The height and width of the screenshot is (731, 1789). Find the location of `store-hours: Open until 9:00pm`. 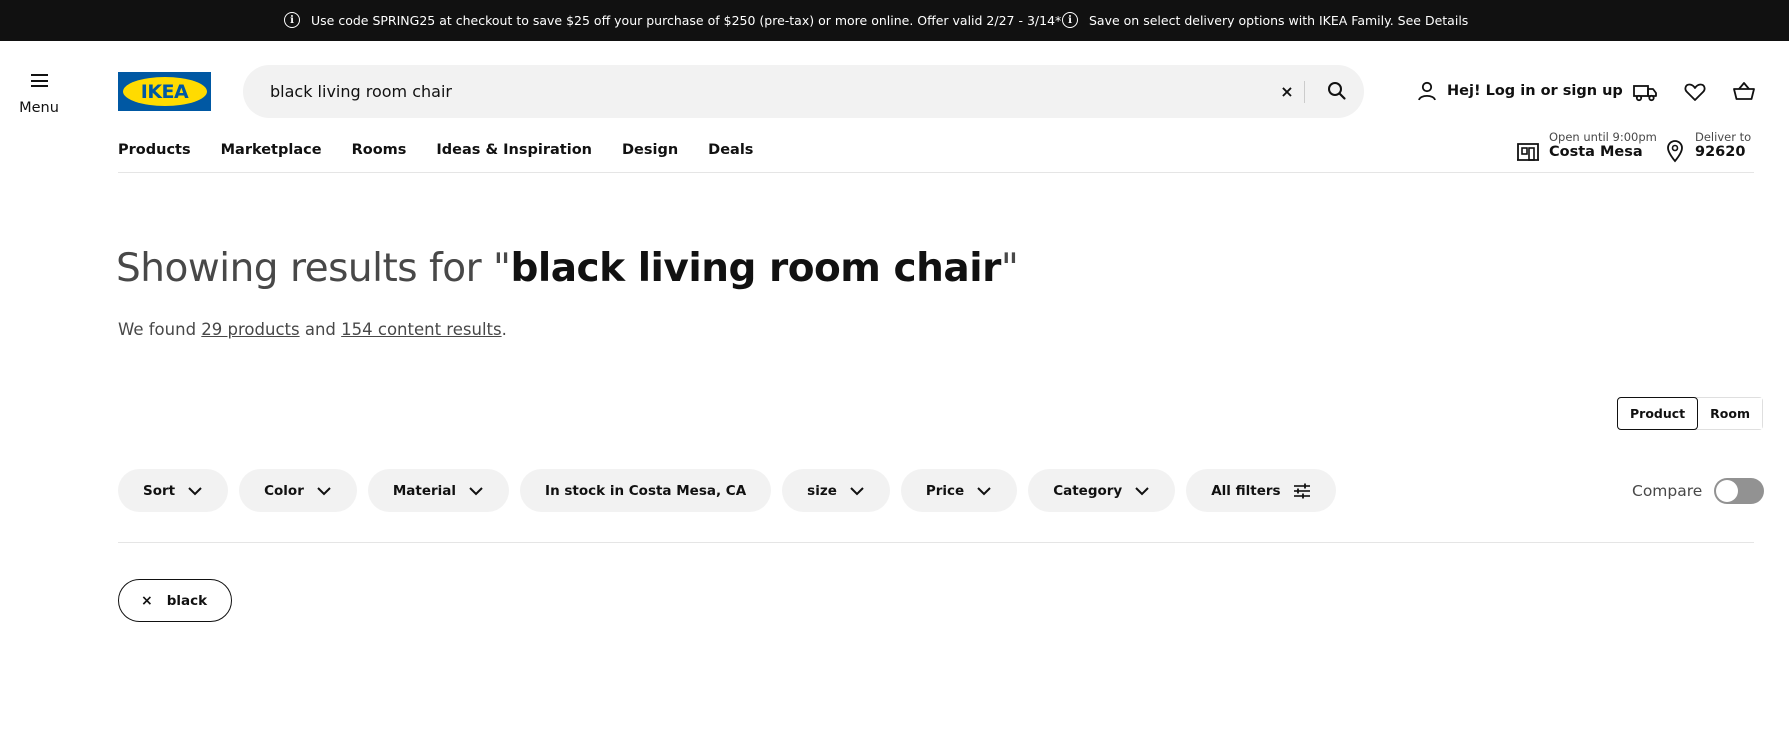

store-hours: Open until 9:00pm is located at coordinates (1603, 137).